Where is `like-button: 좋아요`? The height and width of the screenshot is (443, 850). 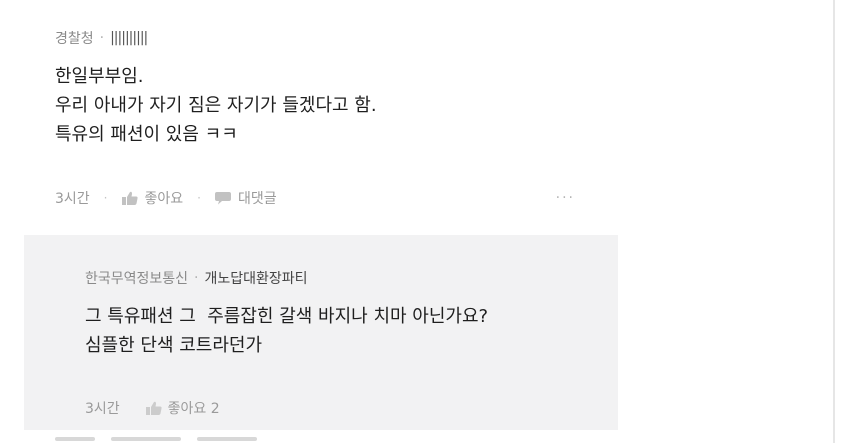 like-button: 좋아요 is located at coordinates (152, 198).